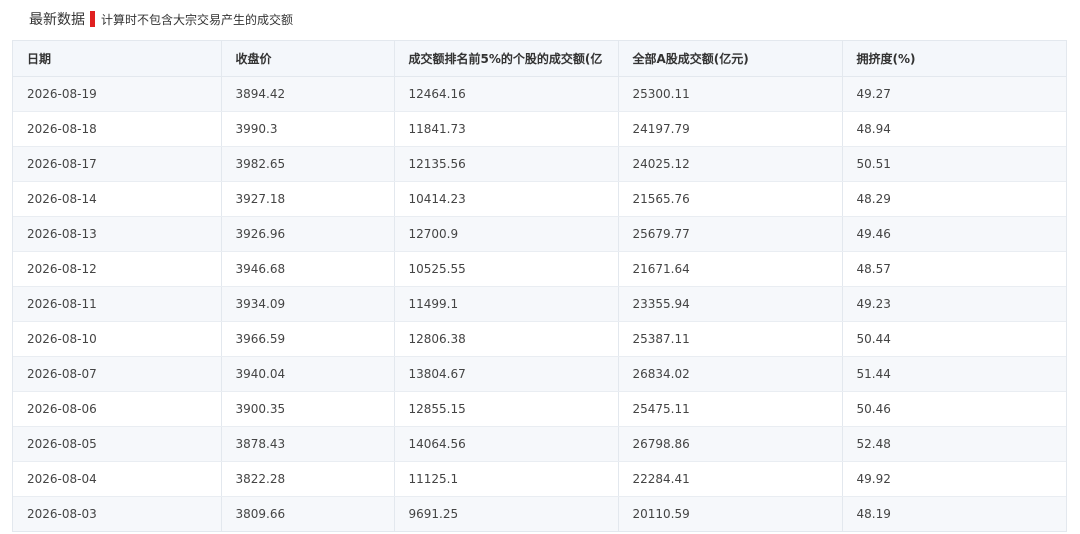 This screenshot has height=534, width=1080. What do you see at coordinates (117, 374) in the screenshot?
I see `cell-date: 2026-08-07` at bounding box center [117, 374].